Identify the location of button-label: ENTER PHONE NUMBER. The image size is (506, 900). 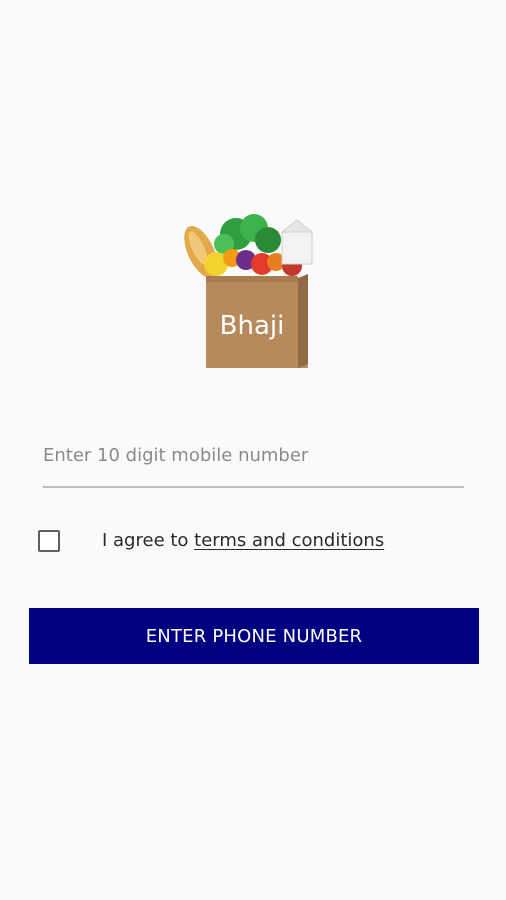
(254, 636).